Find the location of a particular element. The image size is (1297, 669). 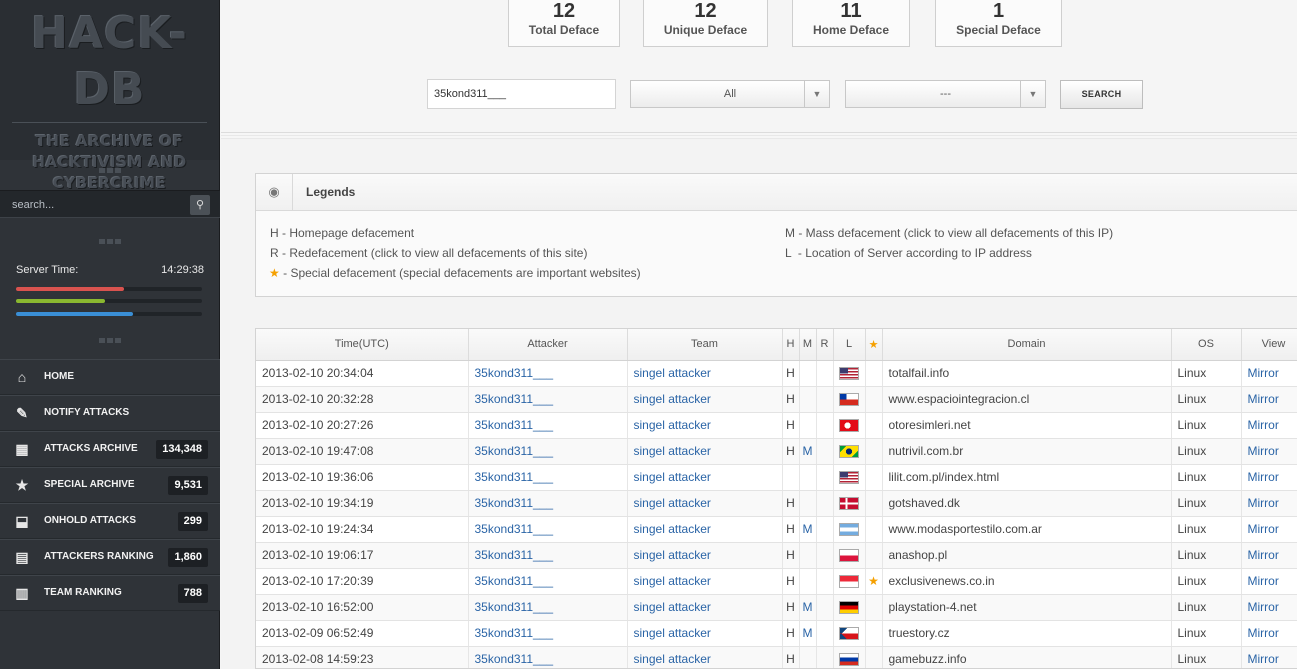

header-view: View is located at coordinates (1269, 345).